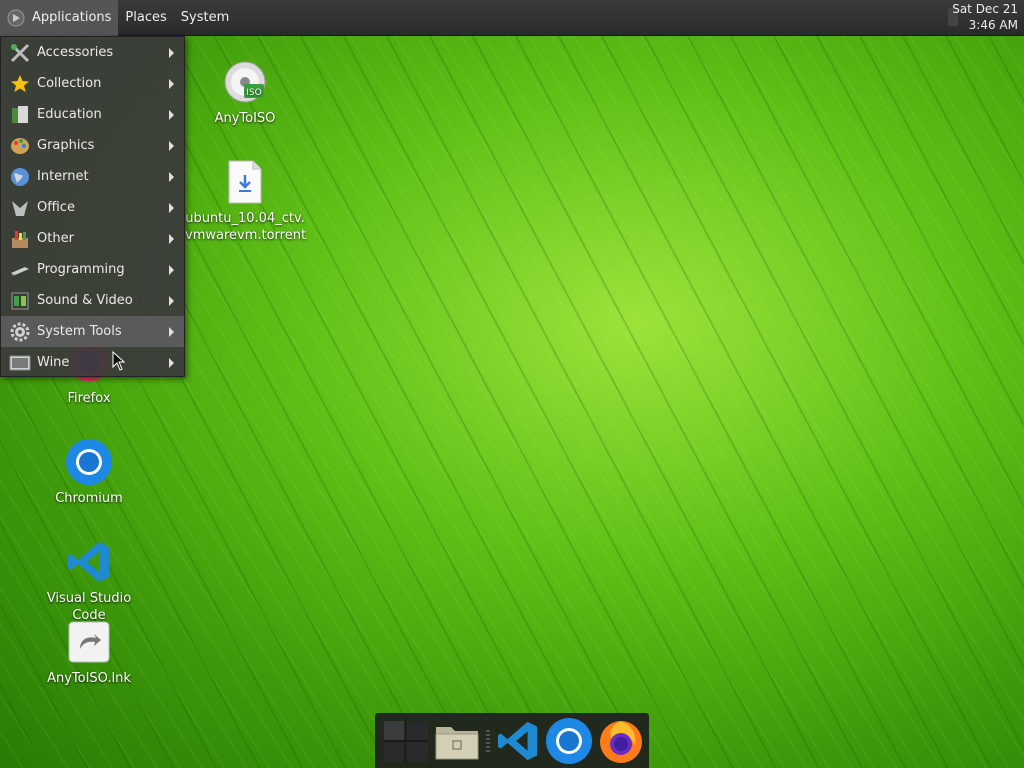  What do you see at coordinates (89, 498) in the screenshot?
I see `desktop-icon-label: Chromium` at bounding box center [89, 498].